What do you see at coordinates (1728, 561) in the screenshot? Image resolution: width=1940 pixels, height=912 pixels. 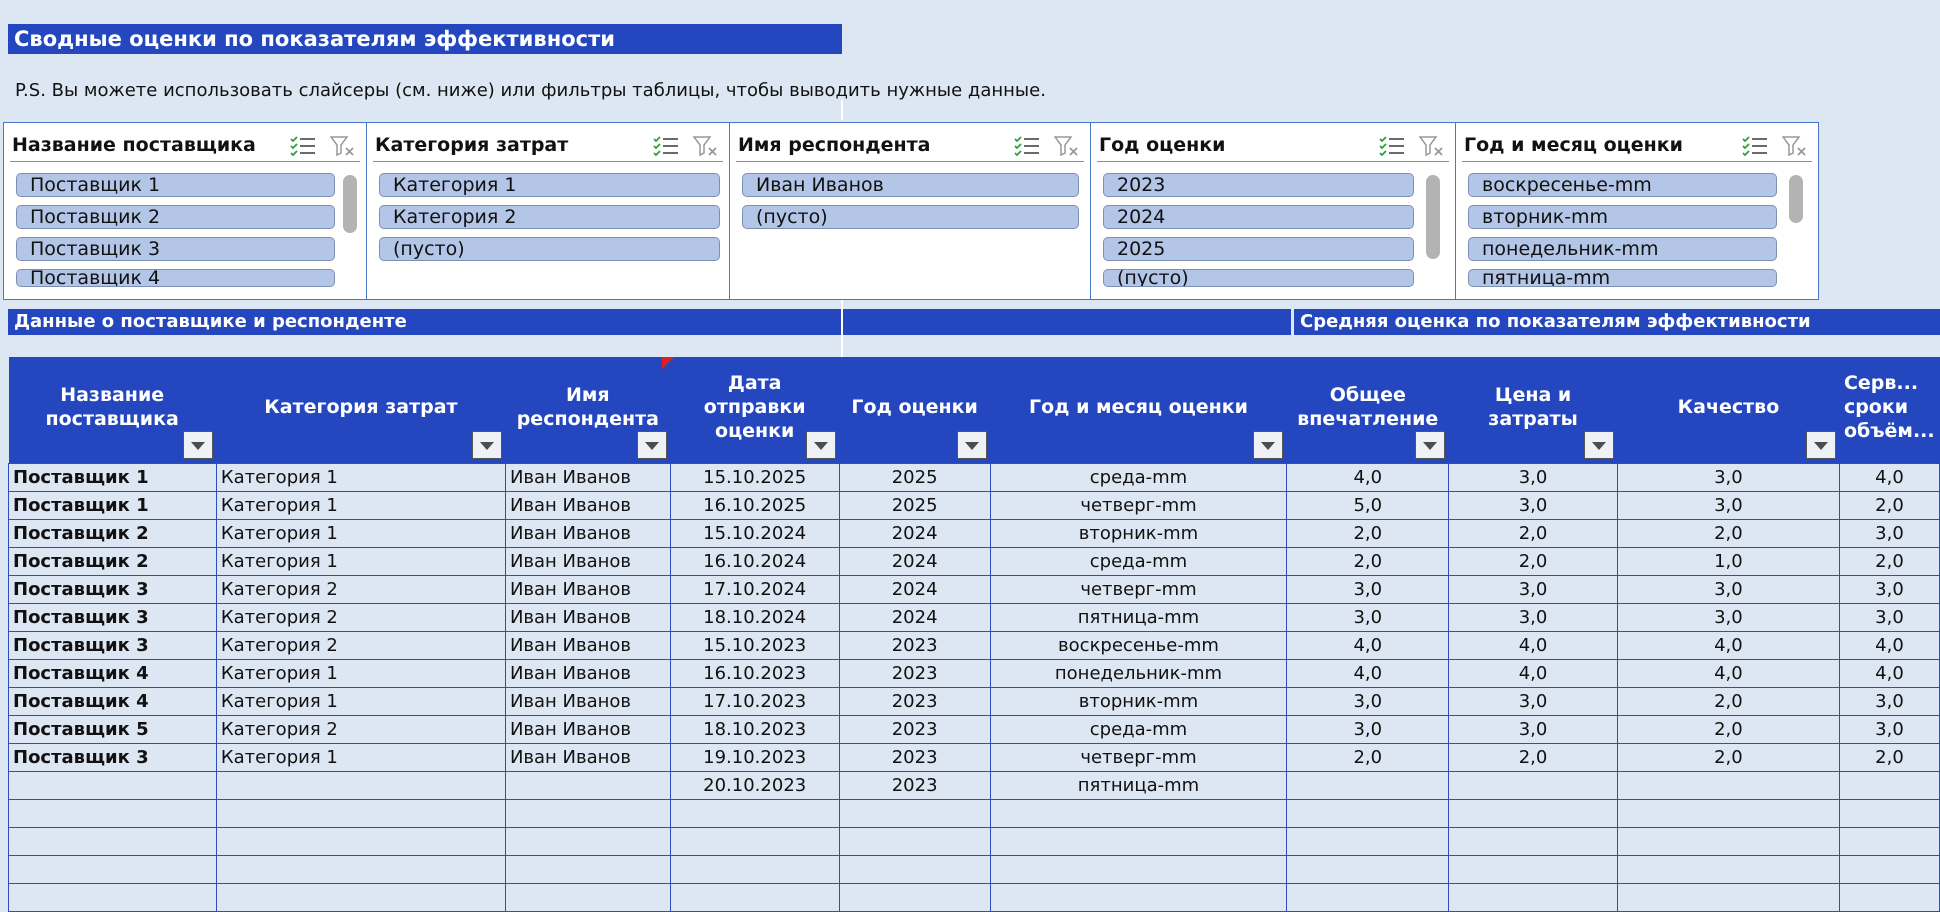 I see `table-cell: 1,0` at bounding box center [1728, 561].